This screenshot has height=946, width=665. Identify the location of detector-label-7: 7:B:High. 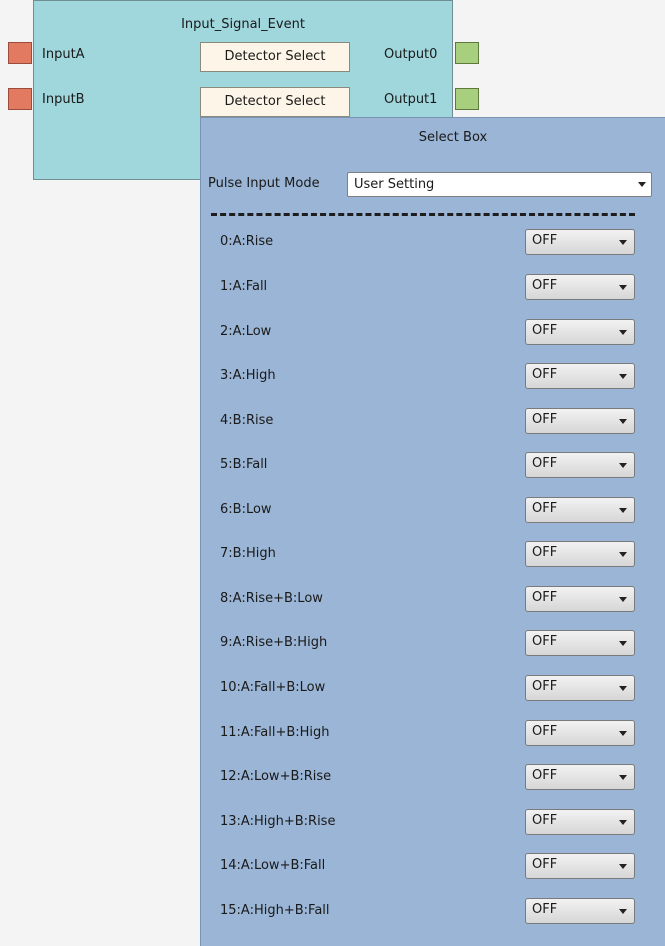
(248, 553).